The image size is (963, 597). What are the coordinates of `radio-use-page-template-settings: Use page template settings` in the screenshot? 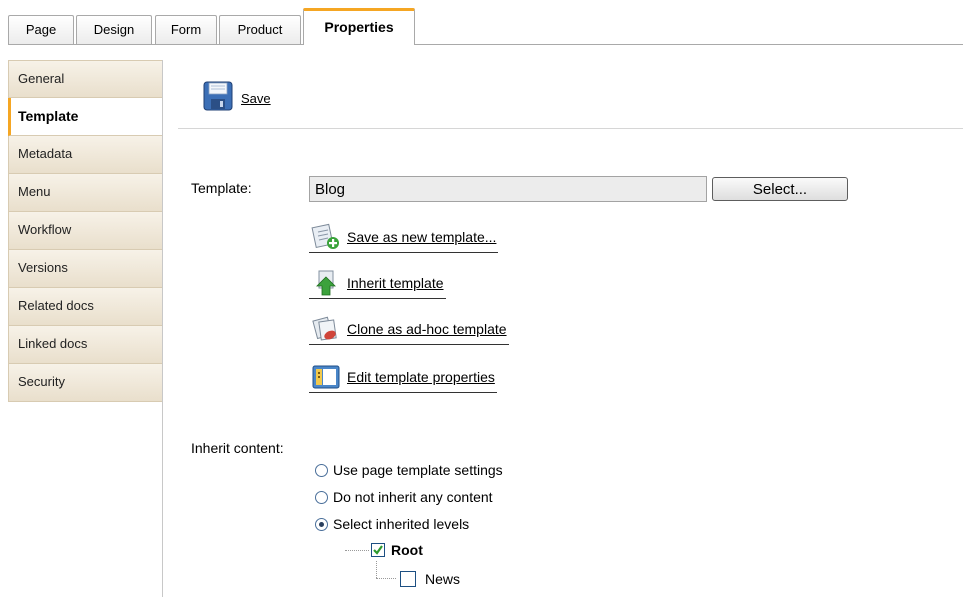 It's located at (409, 470).